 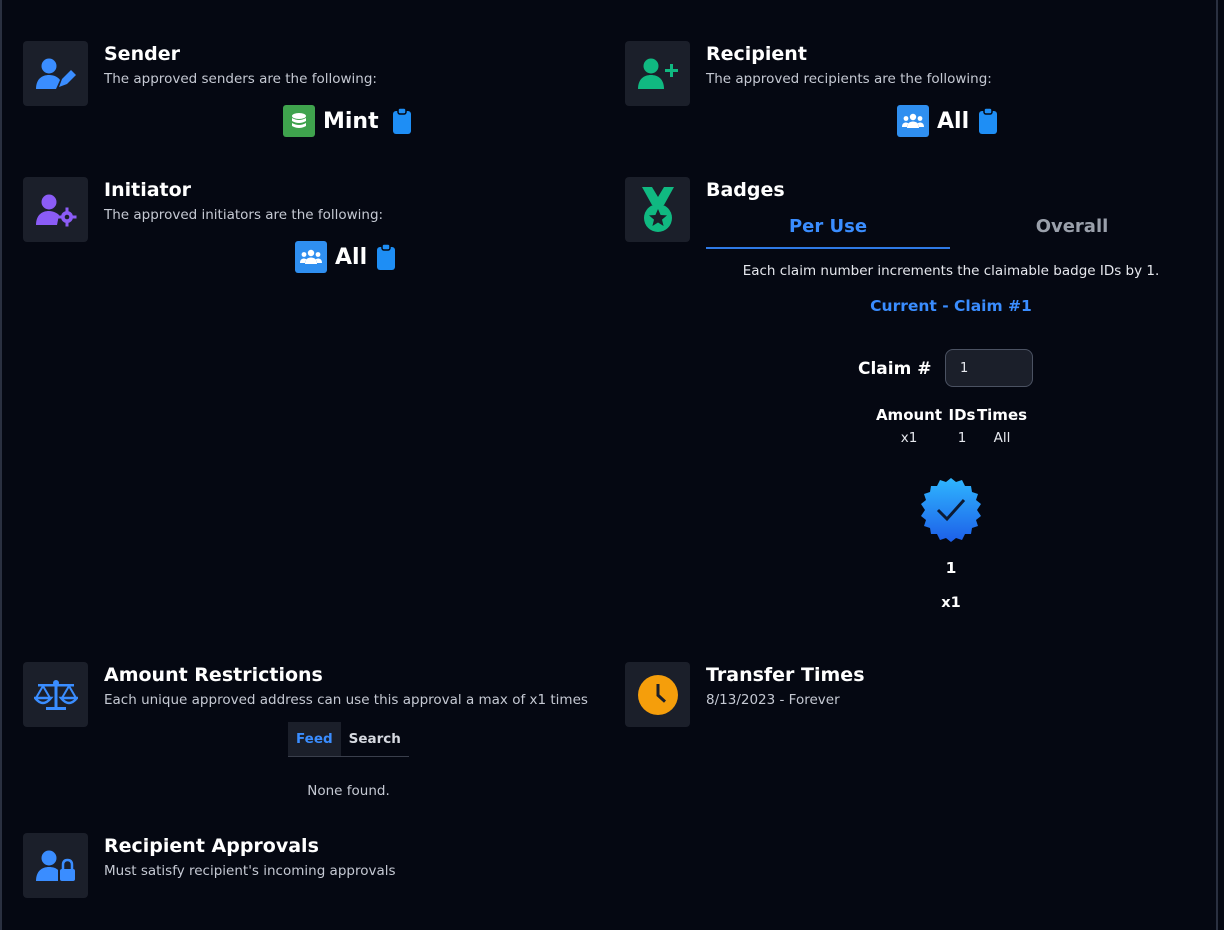 What do you see at coordinates (951, 306) in the screenshot?
I see `current-claim-link: Current - Claim #1` at bounding box center [951, 306].